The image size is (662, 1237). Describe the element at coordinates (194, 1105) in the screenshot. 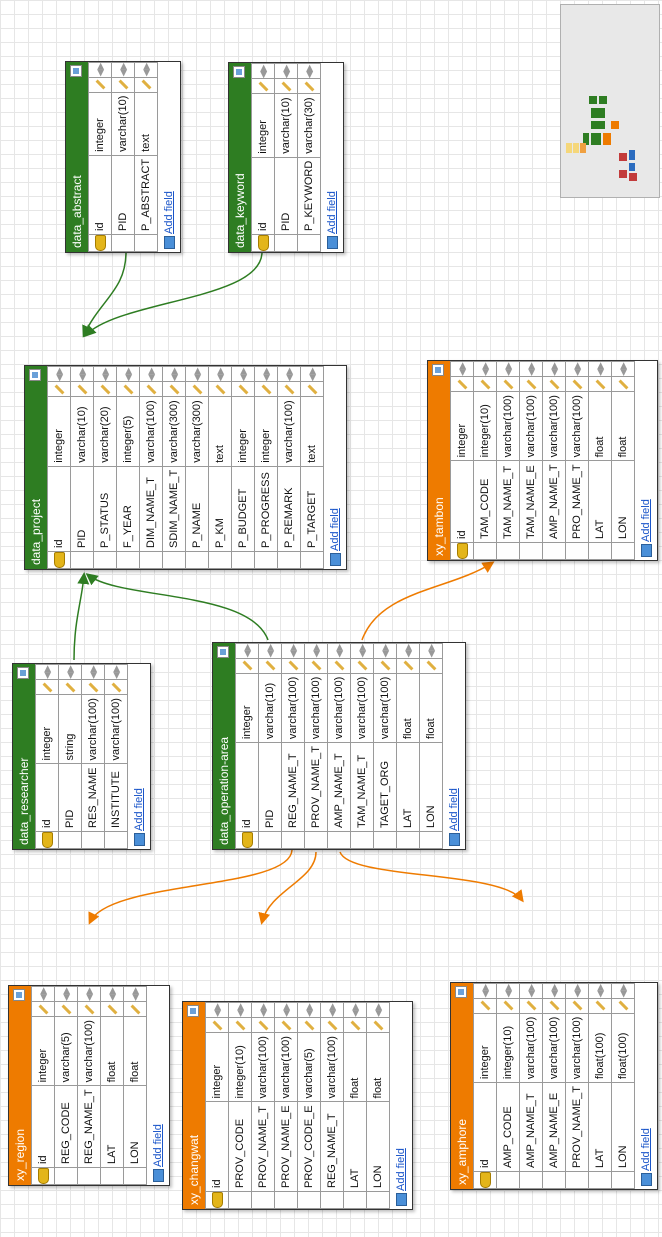

I see `table-title: xy_changwat` at that location.